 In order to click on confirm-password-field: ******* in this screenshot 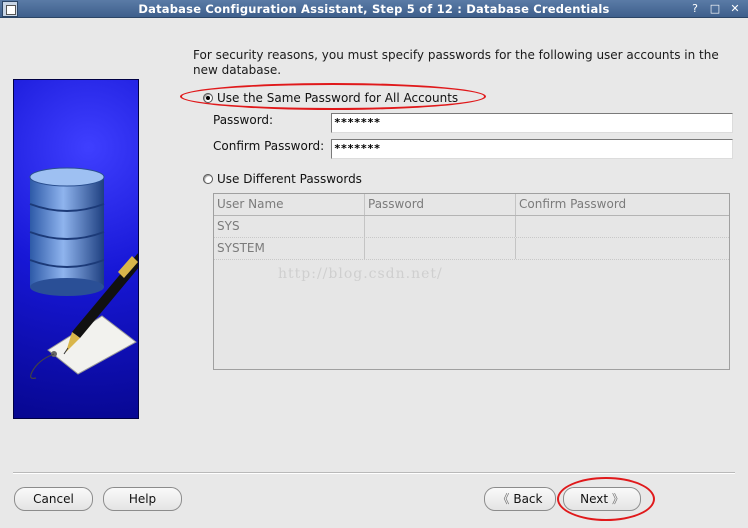, I will do `click(532, 149)`.